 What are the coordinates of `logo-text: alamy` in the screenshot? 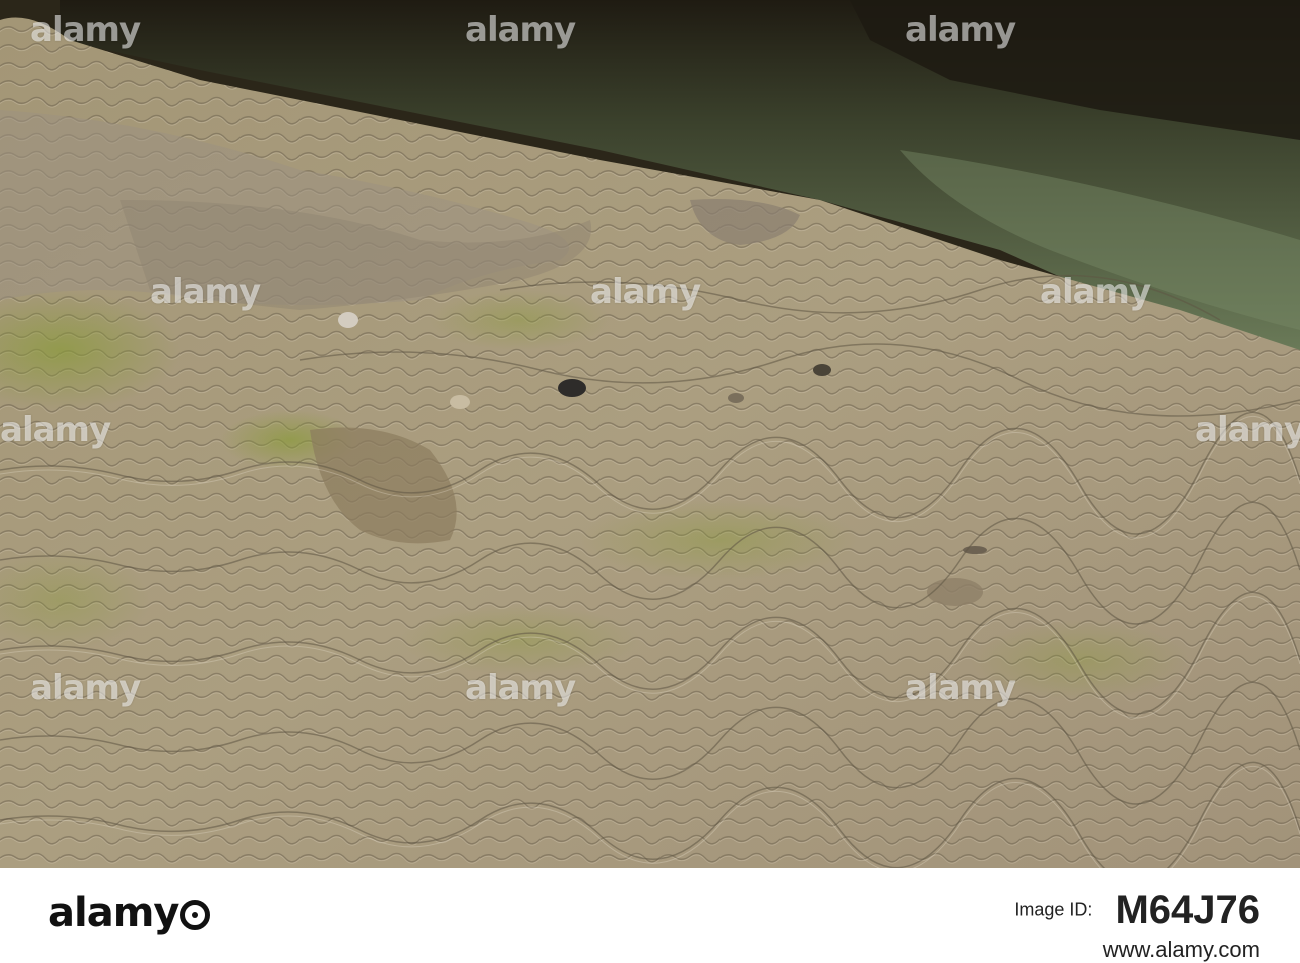 It's located at (113, 913).